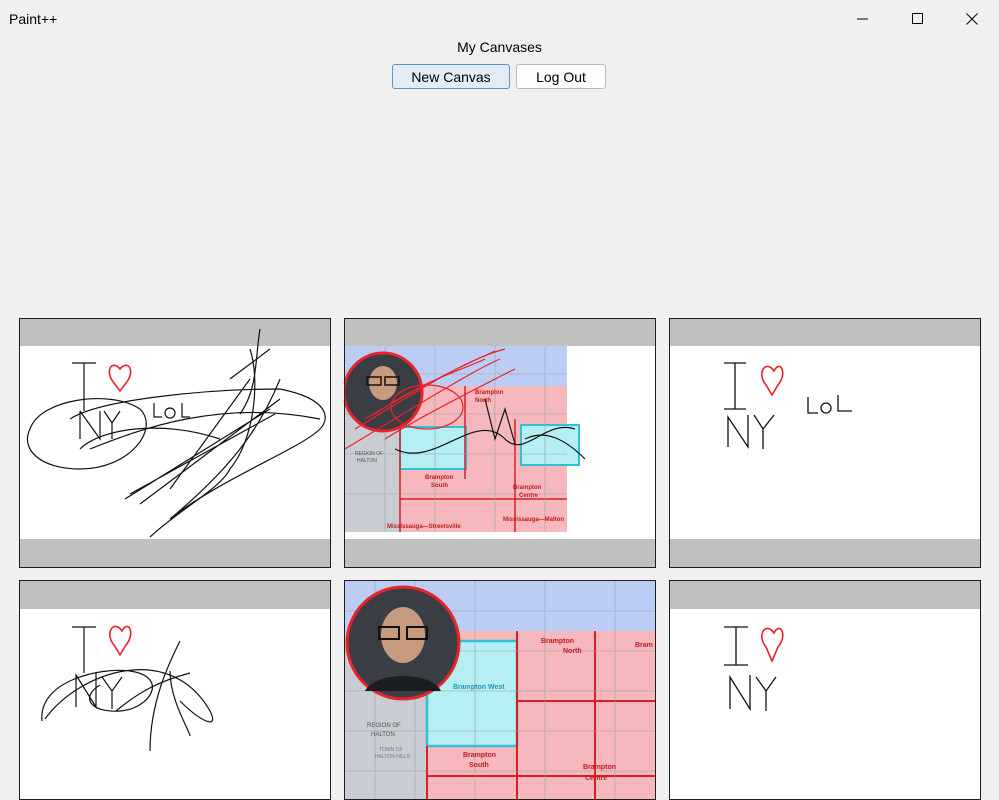 The width and height of the screenshot is (999, 800). I want to click on minimize-icon, so click(862, 19).